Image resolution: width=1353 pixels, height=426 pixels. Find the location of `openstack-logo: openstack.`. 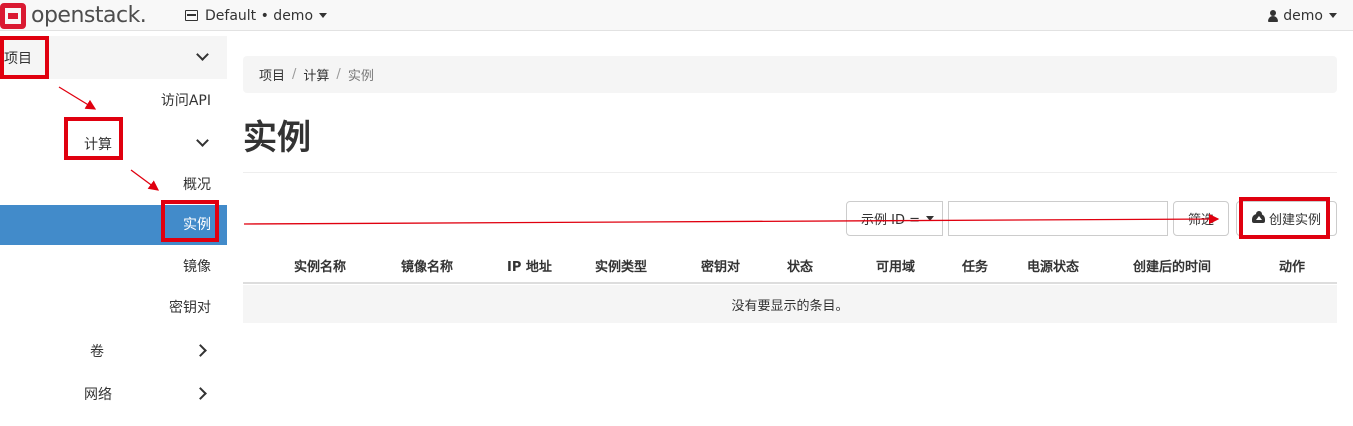

openstack-logo: openstack. is located at coordinates (73, 15).